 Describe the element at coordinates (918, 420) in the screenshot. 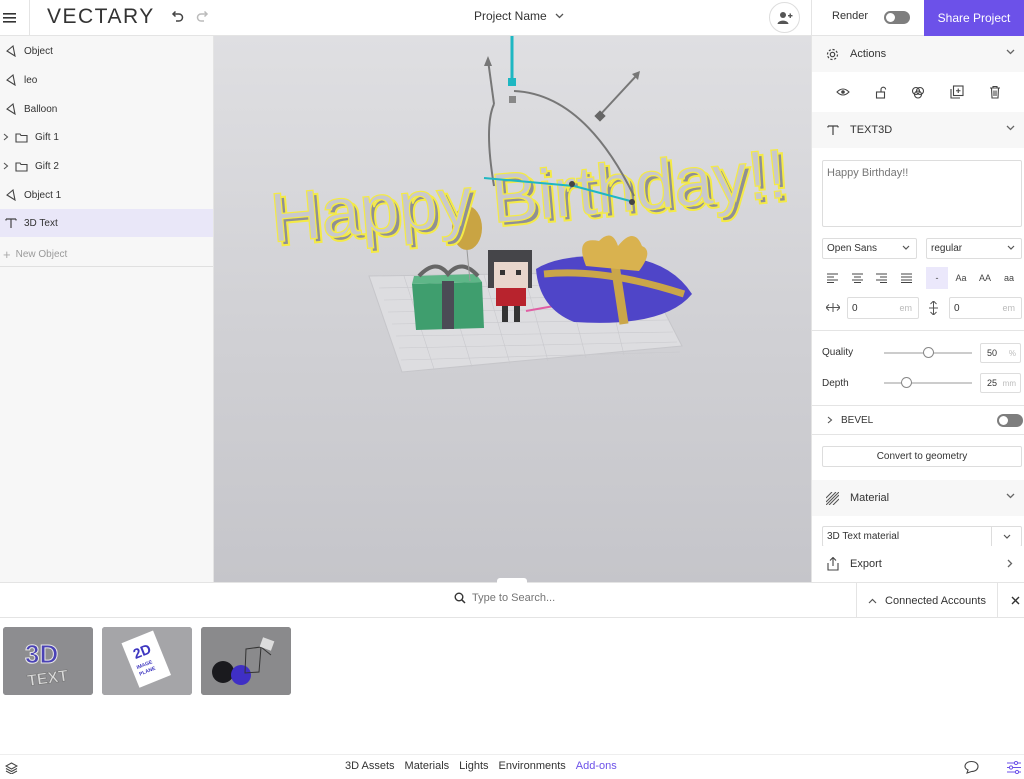

I see `bevel-section-header: BEVEL` at that location.